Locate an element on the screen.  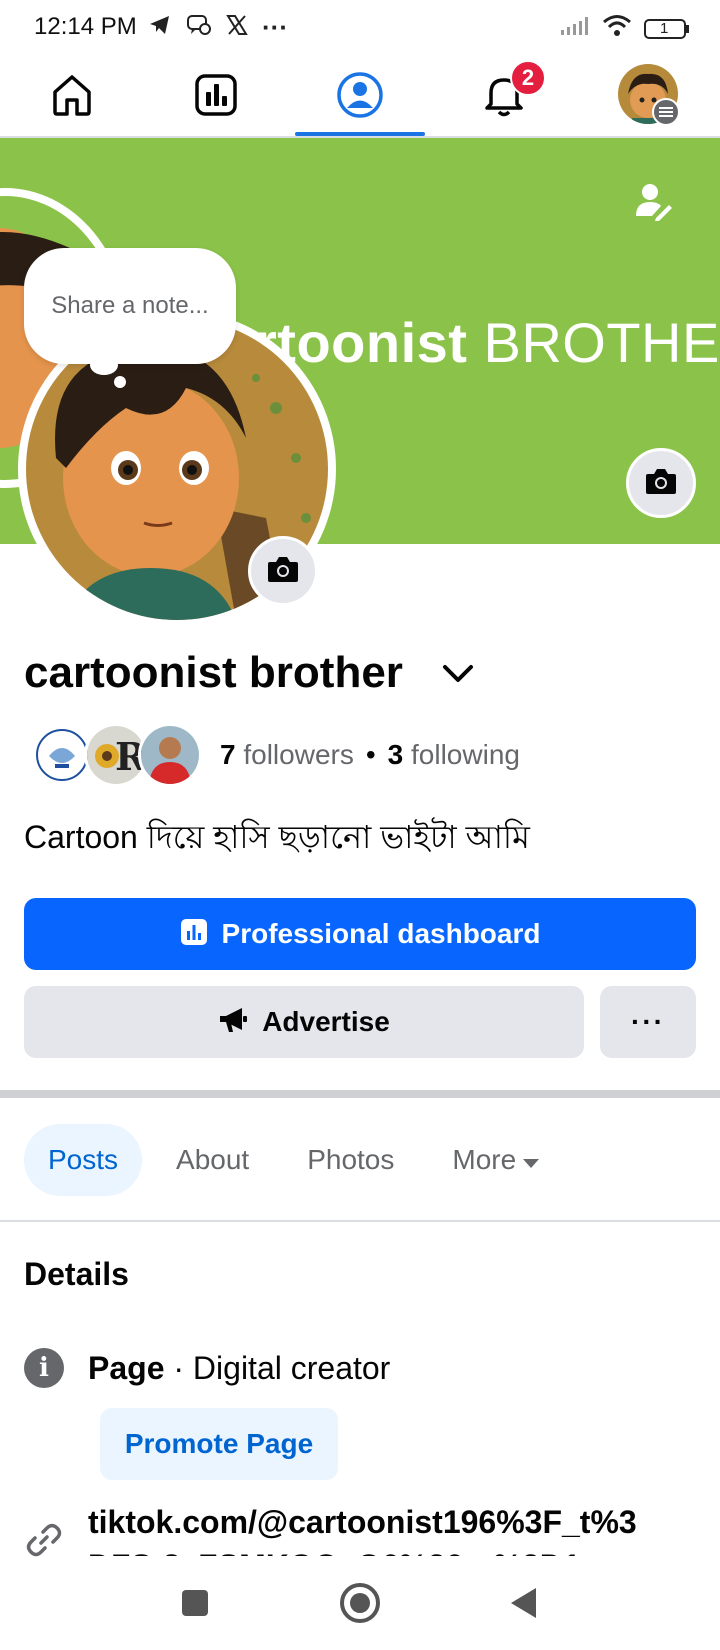
android-navigation-bar is located at coordinates (360, 1605).